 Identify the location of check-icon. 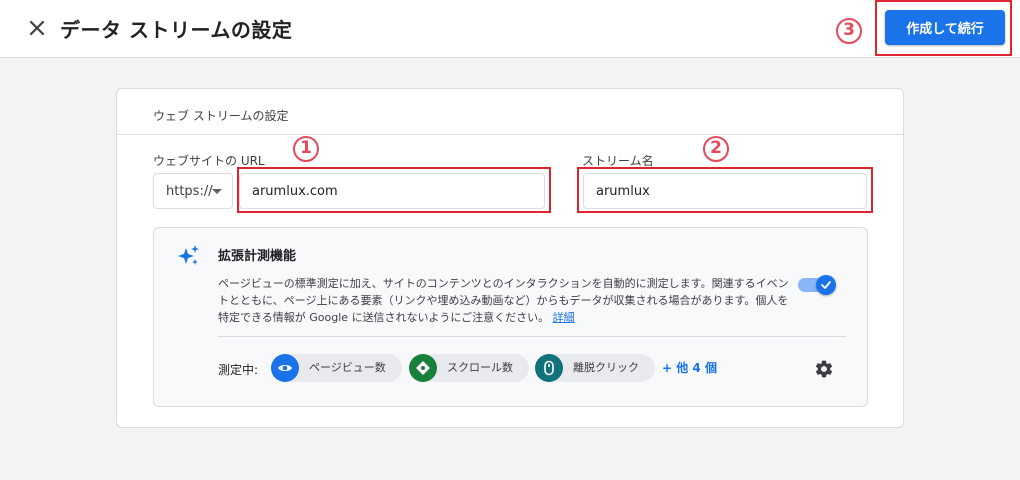
(826, 285).